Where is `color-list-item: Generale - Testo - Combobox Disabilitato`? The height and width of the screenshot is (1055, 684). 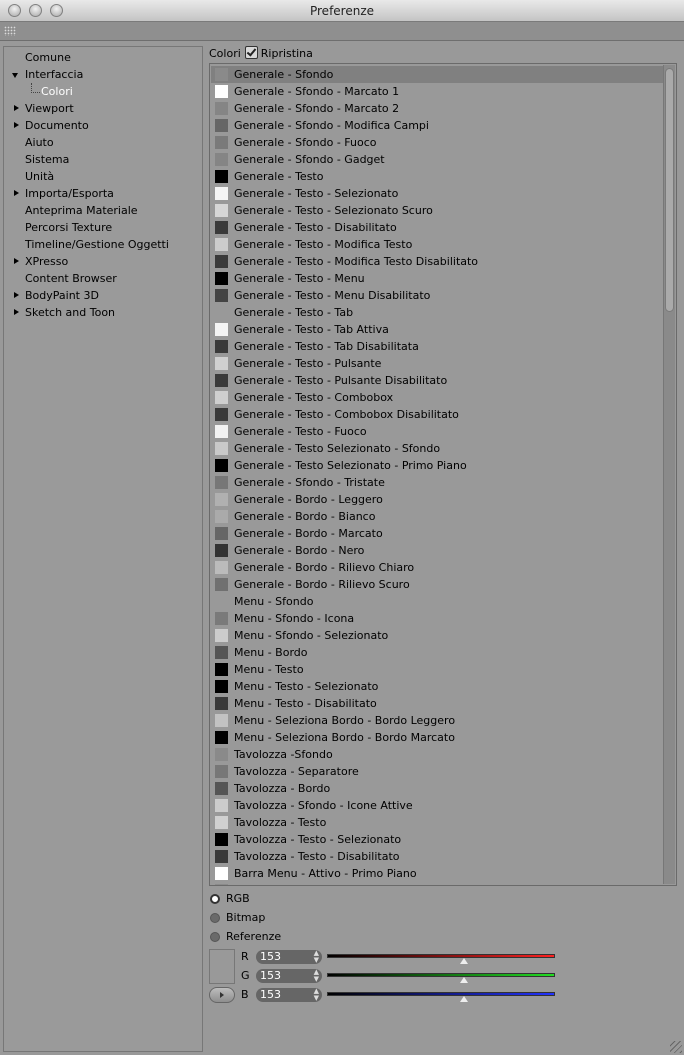
color-list-item: Generale - Testo - Combobox Disabilitato is located at coordinates (437, 414).